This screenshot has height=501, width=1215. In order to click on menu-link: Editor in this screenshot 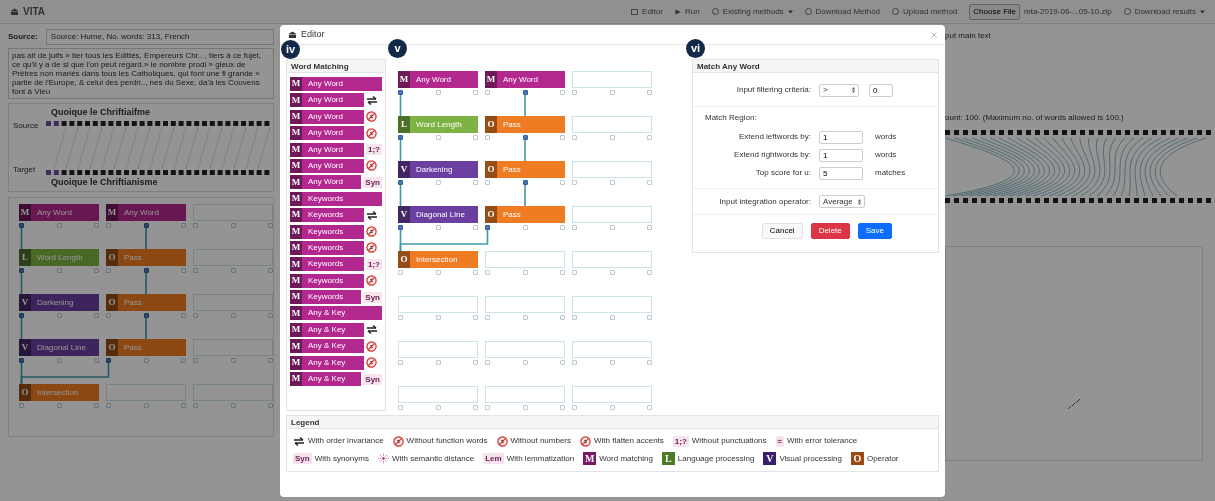, I will do `click(647, 11)`.